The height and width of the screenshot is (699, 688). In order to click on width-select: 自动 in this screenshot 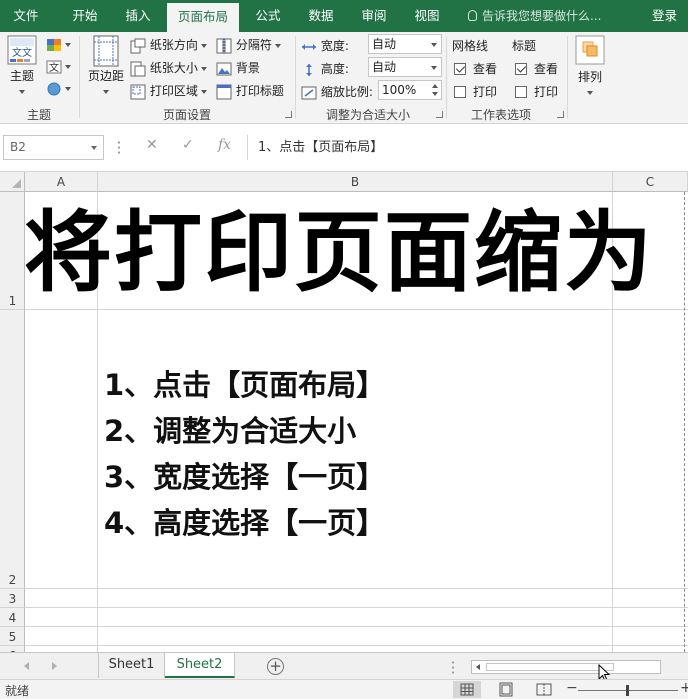, I will do `click(405, 44)`.